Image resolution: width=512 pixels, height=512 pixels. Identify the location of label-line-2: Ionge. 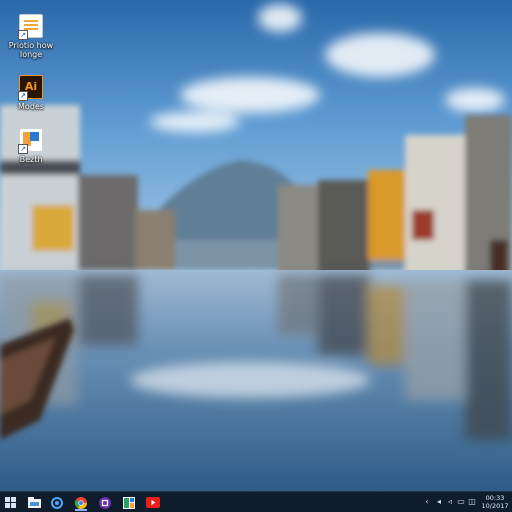
(31, 54).